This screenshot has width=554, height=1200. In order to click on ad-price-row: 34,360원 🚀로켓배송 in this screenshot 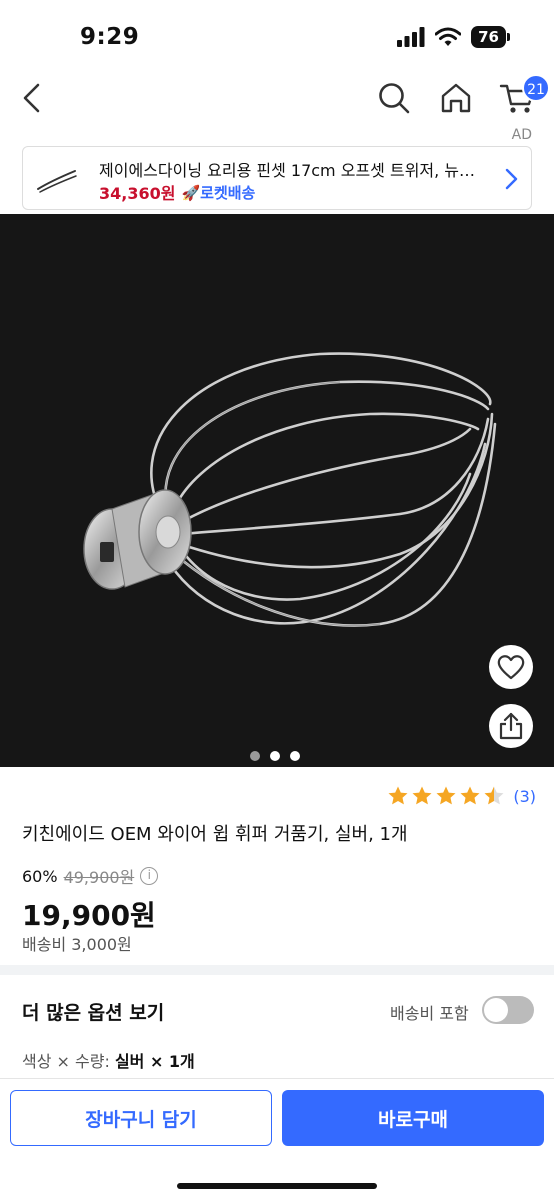, I will do `click(177, 192)`.